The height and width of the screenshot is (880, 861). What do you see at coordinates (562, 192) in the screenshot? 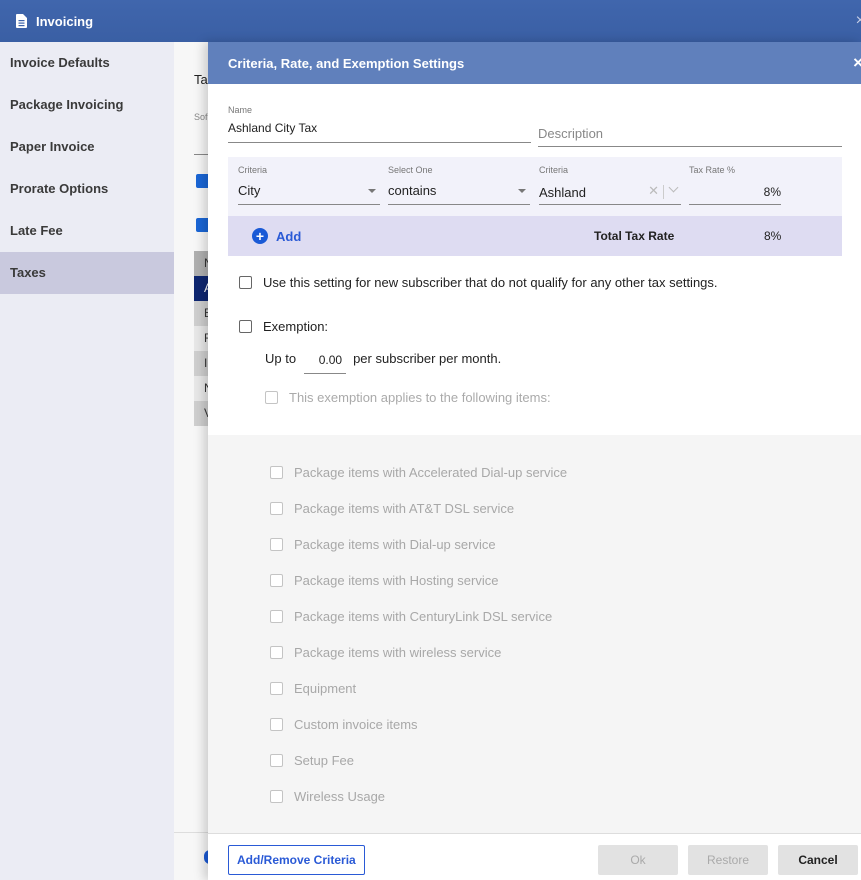
I see `criteria-value-text: Ashland` at bounding box center [562, 192].